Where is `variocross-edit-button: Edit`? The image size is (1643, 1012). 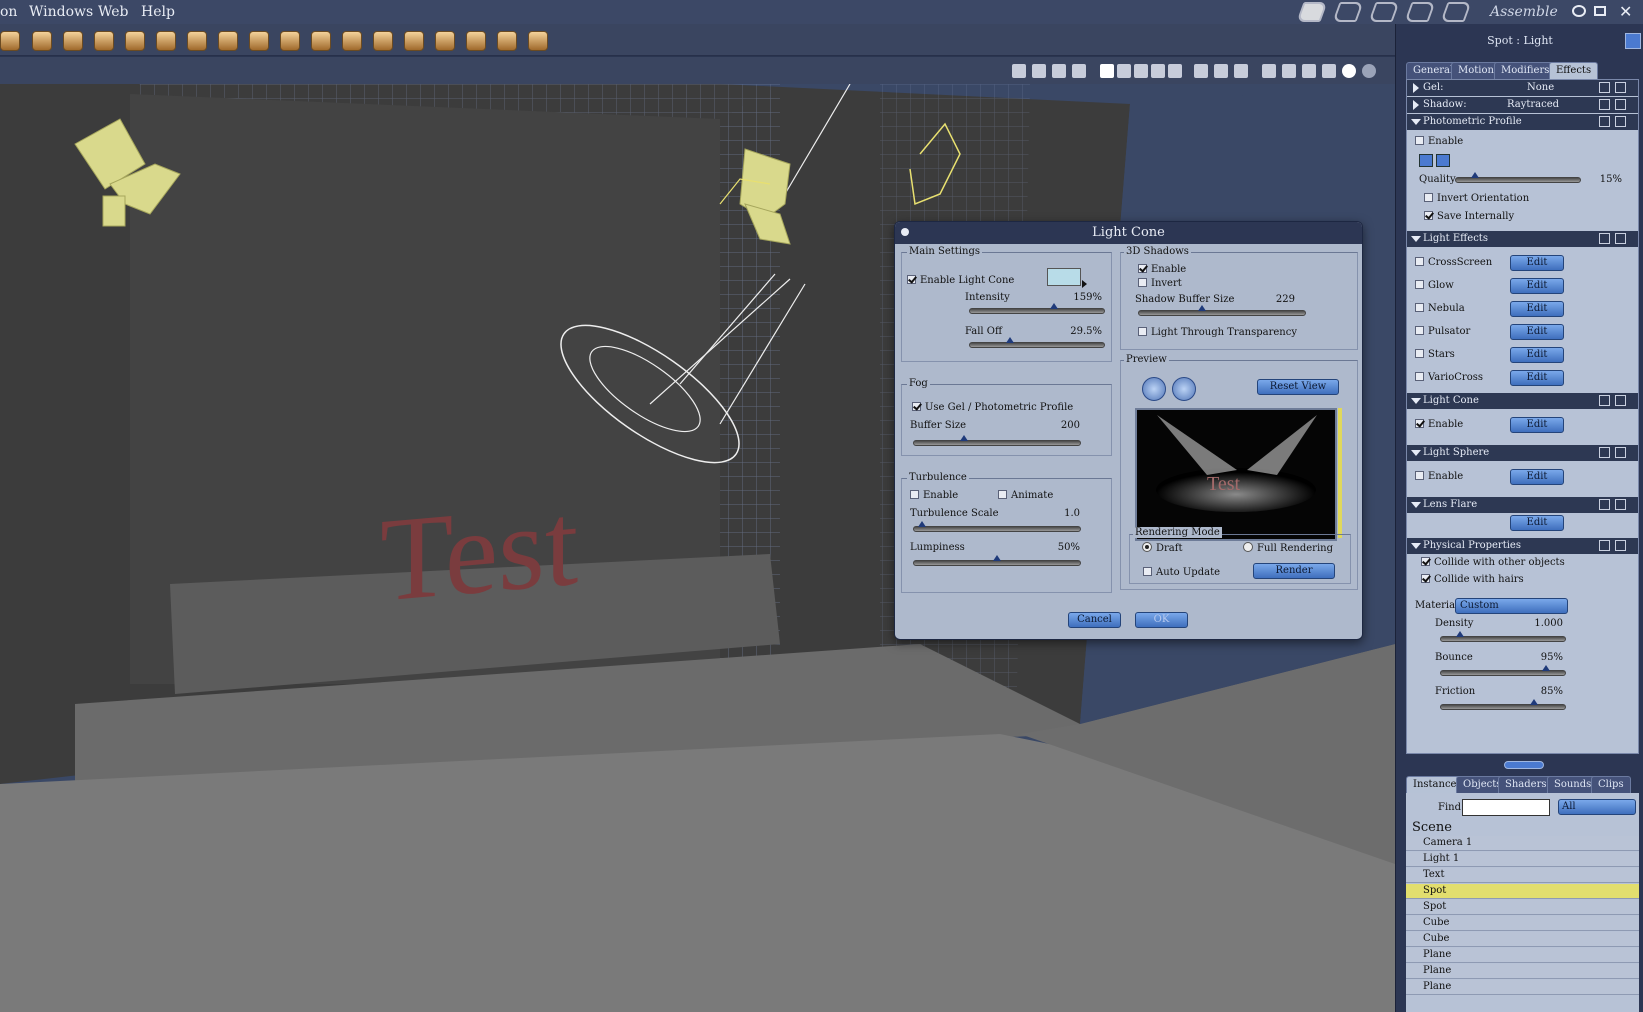
variocross-edit-button: Edit is located at coordinates (1537, 378).